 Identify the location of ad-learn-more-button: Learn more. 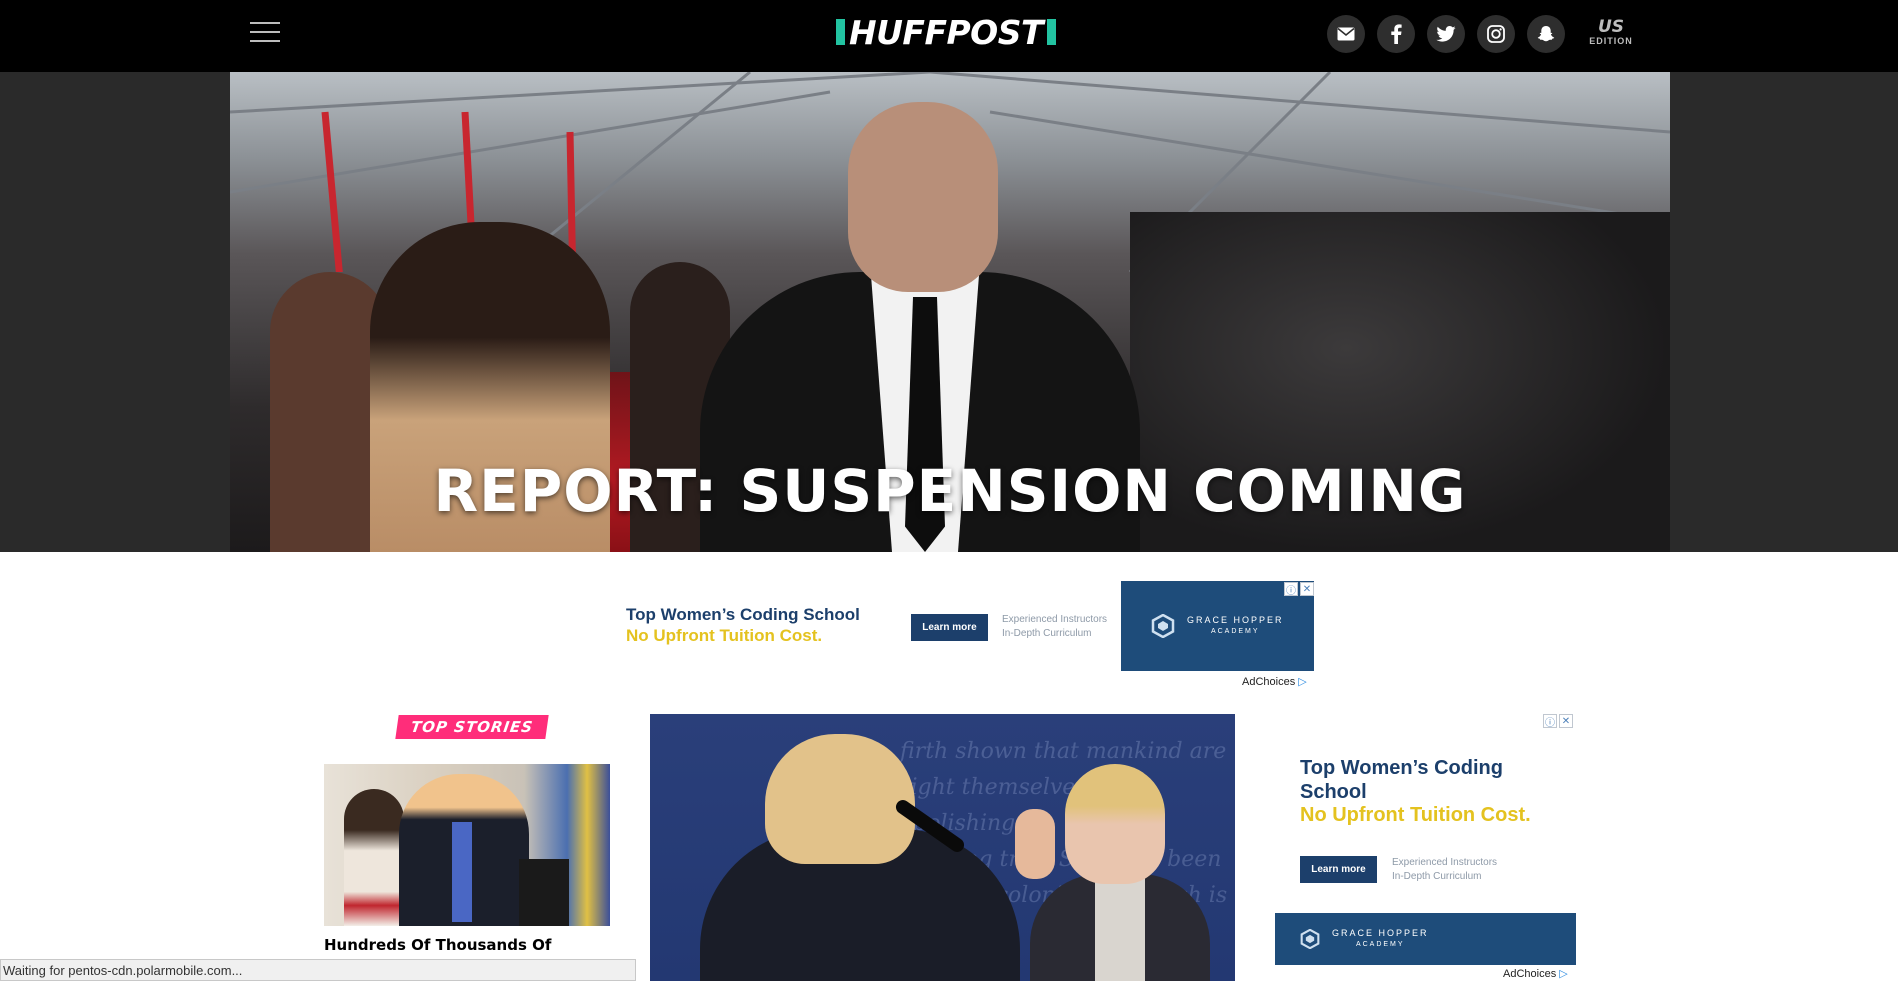
(949, 627).